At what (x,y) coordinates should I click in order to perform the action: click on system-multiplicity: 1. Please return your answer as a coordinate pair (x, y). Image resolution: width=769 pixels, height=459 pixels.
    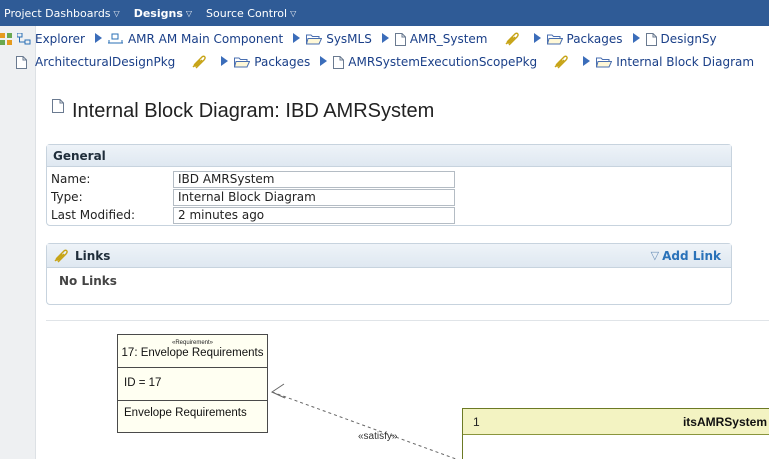
    Looking at the image, I should click on (476, 421).